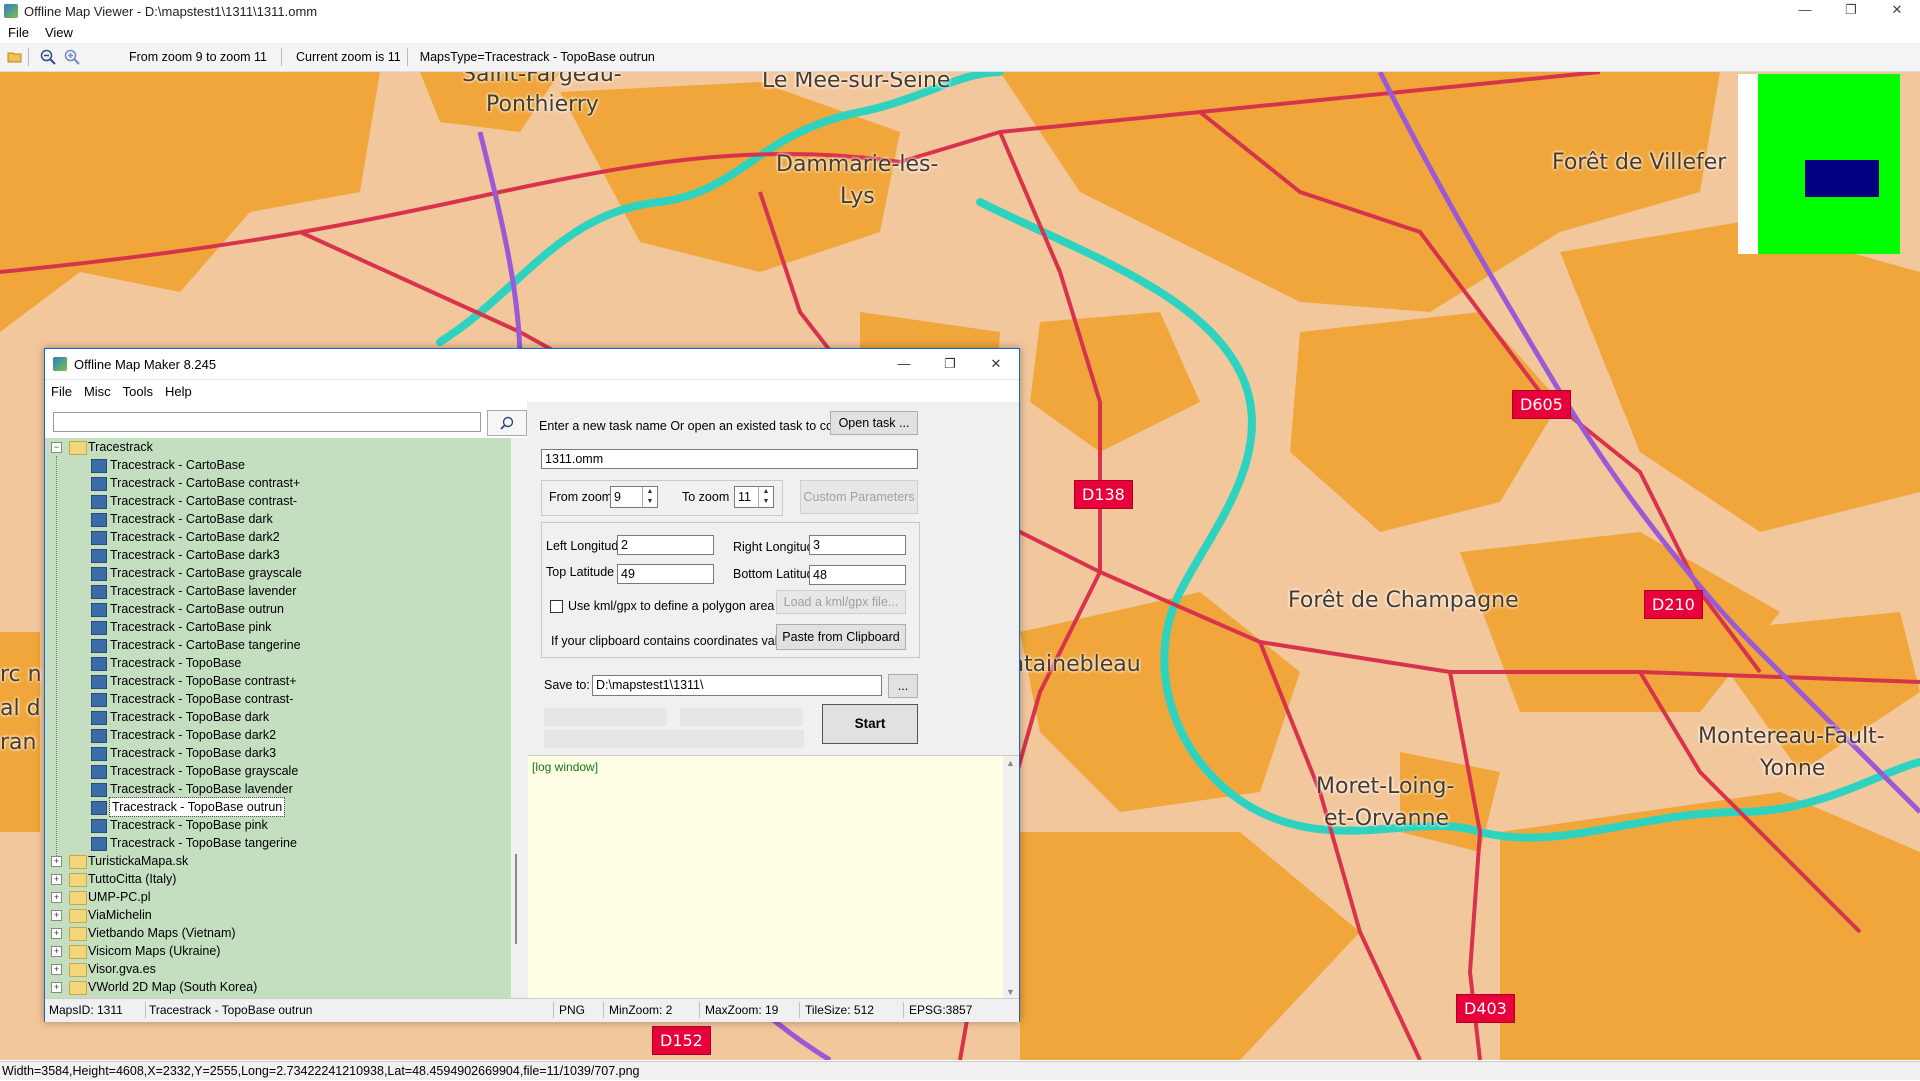 This screenshot has width=1920, height=1081. What do you see at coordinates (859, 497) in the screenshot?
I see `custom-parameters-button: Custom Parameters` at bounding box center [859, 497].